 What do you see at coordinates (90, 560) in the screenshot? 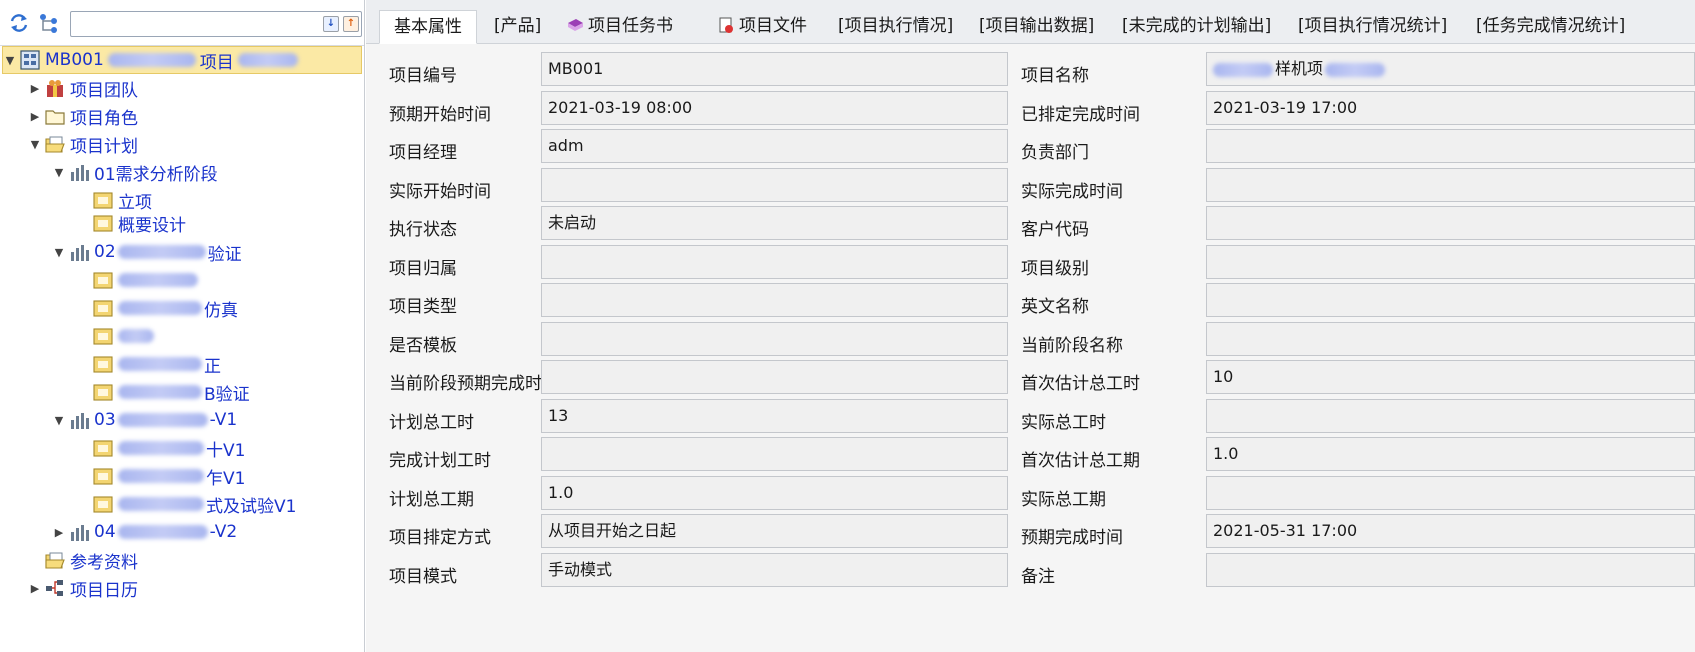
I see `tree-node-reference: 参考资料` at bounding box center [90, 560].